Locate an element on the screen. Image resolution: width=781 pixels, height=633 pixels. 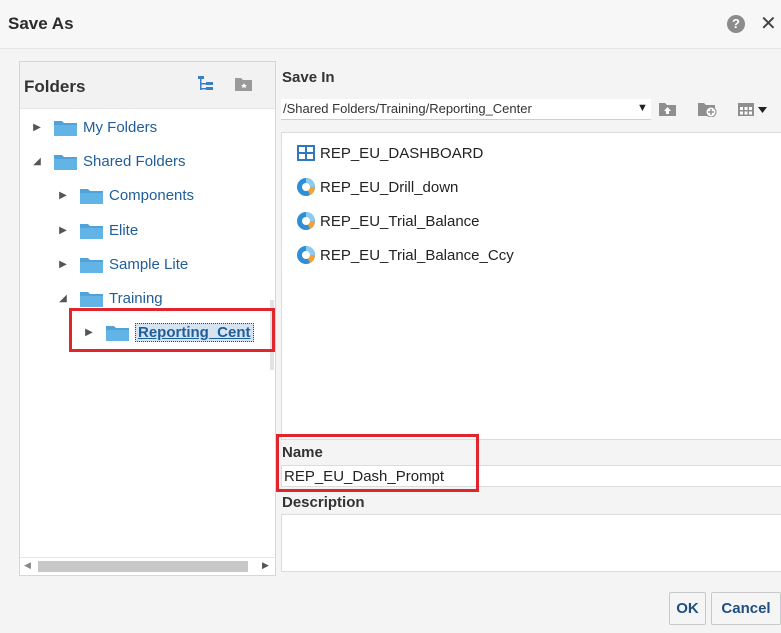
file-name: REP_EU_Drill_down is located at coordinates (389, 187).